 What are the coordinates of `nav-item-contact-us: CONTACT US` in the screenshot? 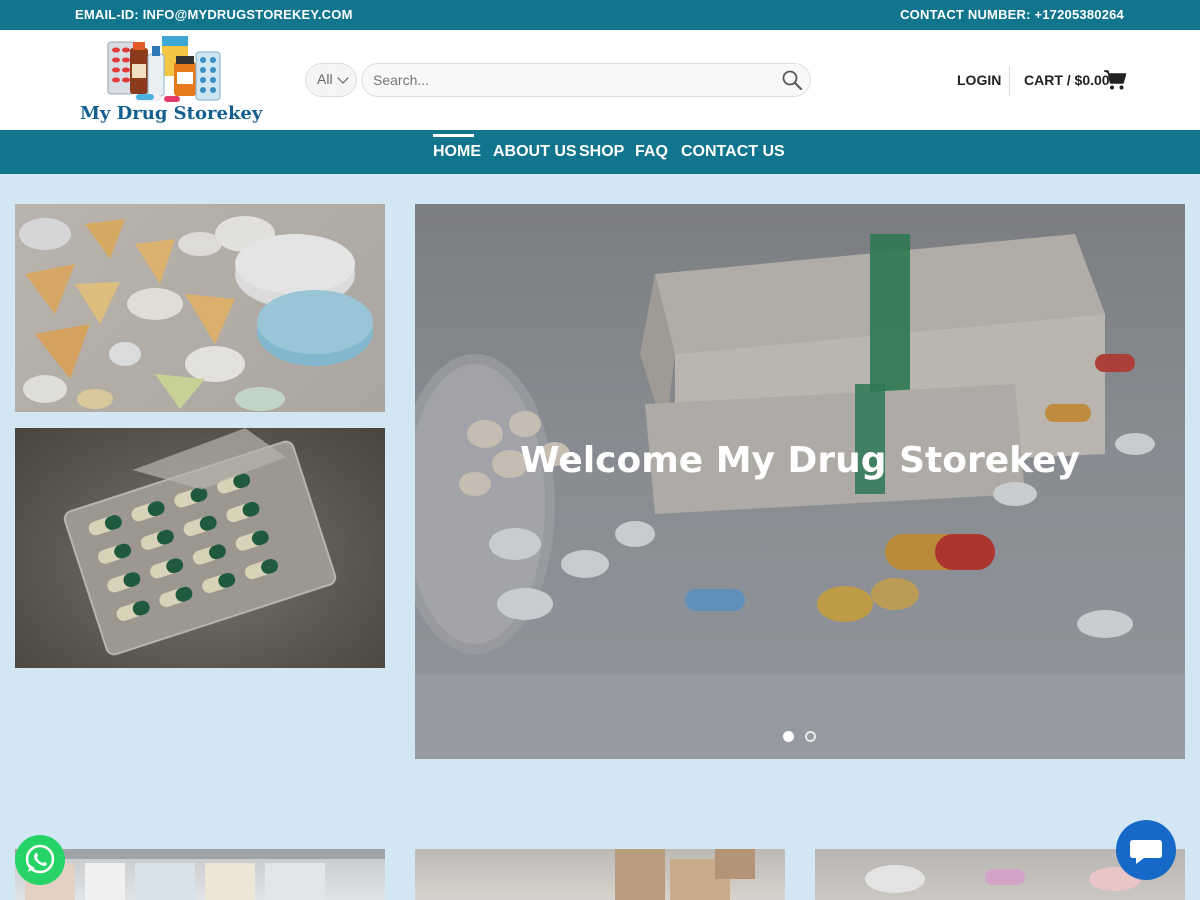 It's located at (733, 152).